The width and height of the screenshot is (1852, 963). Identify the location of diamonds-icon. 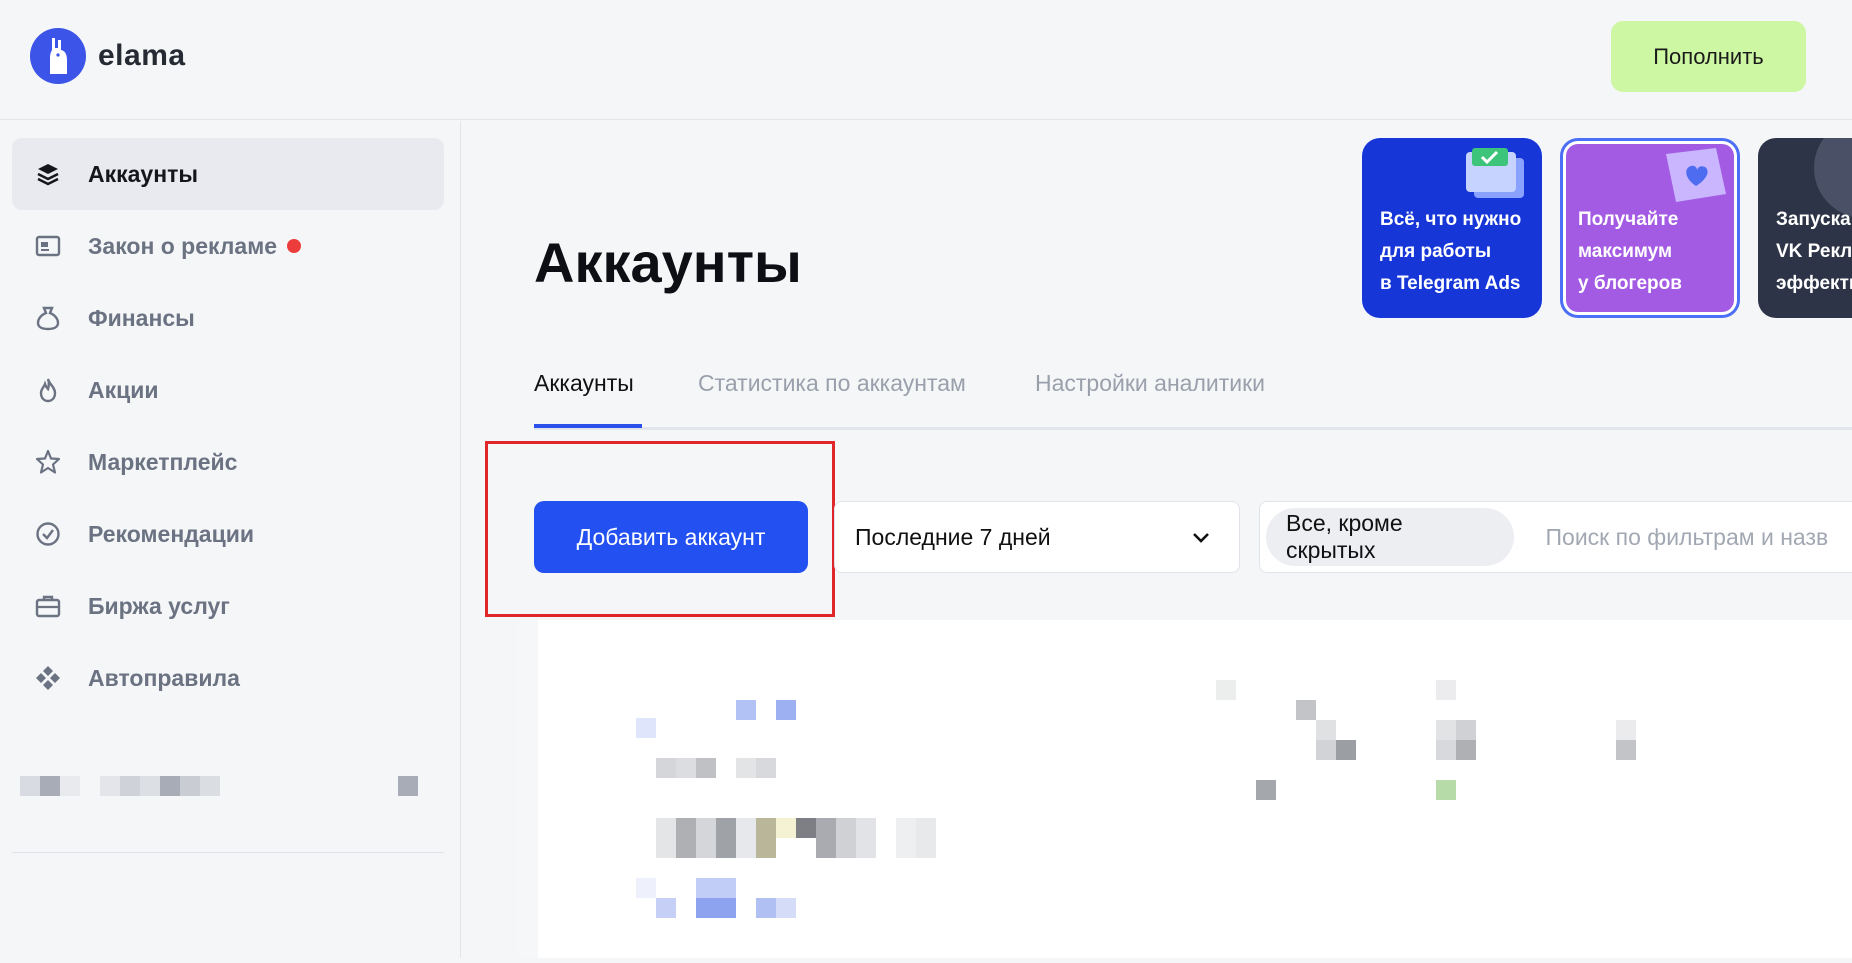
(48, 678).